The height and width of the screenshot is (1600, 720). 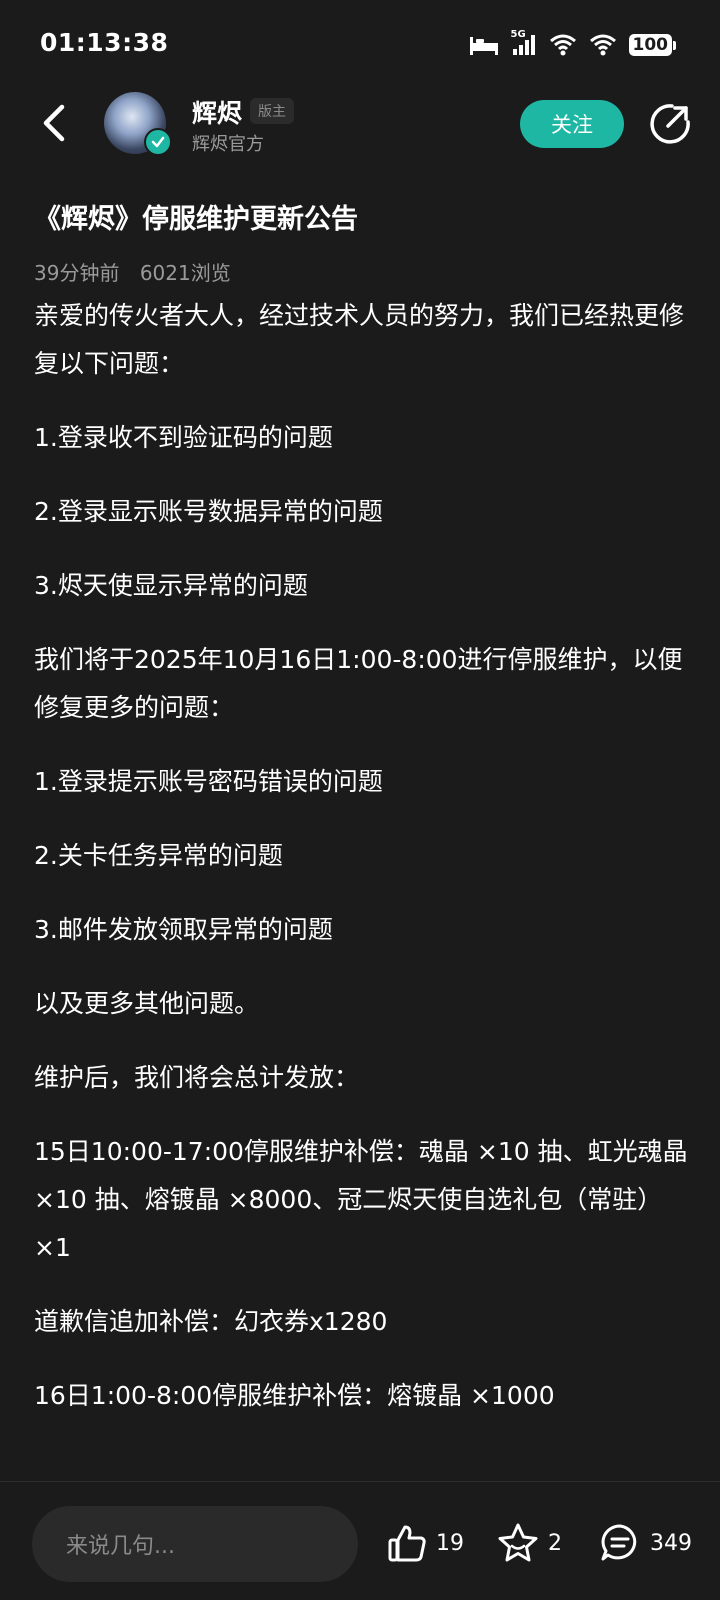 What do you see at coordinates (77, 273) in the screenshot?
I see `post-time: 39分钟前` at bounding box center [77, 273].